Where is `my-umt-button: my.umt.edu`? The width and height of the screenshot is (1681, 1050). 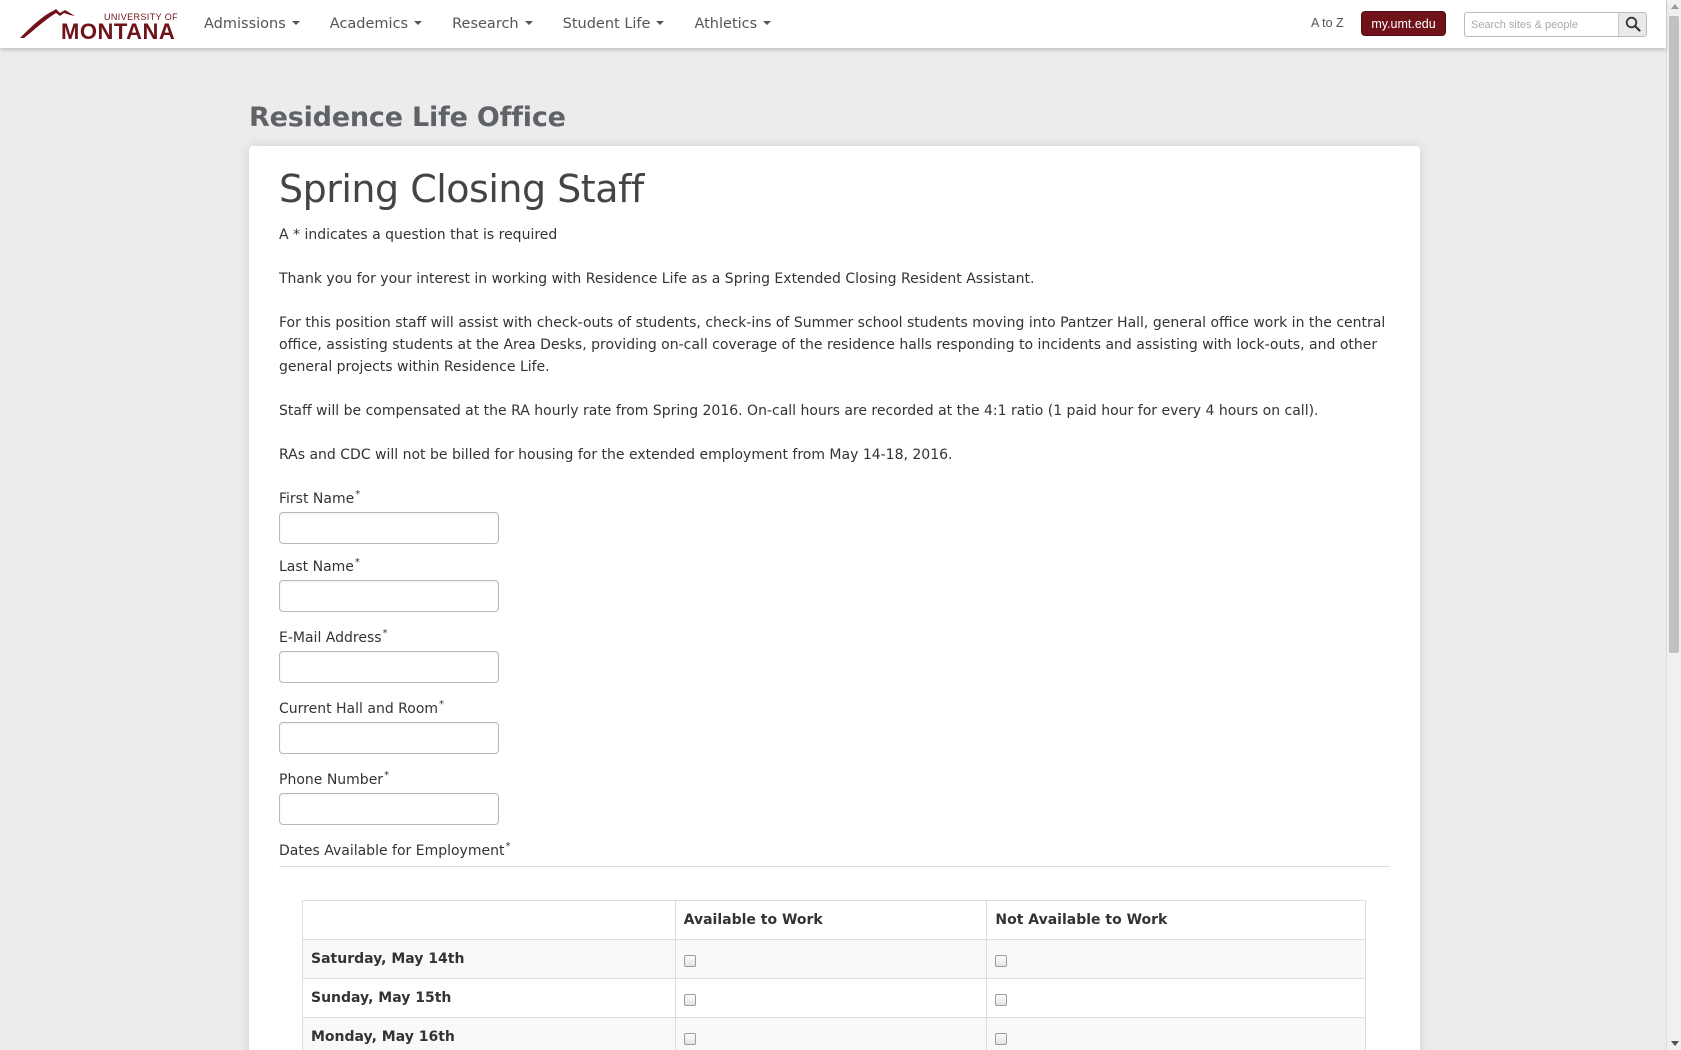 my-umt-button: my.umt.edu is located at coordinates (1403, 23).